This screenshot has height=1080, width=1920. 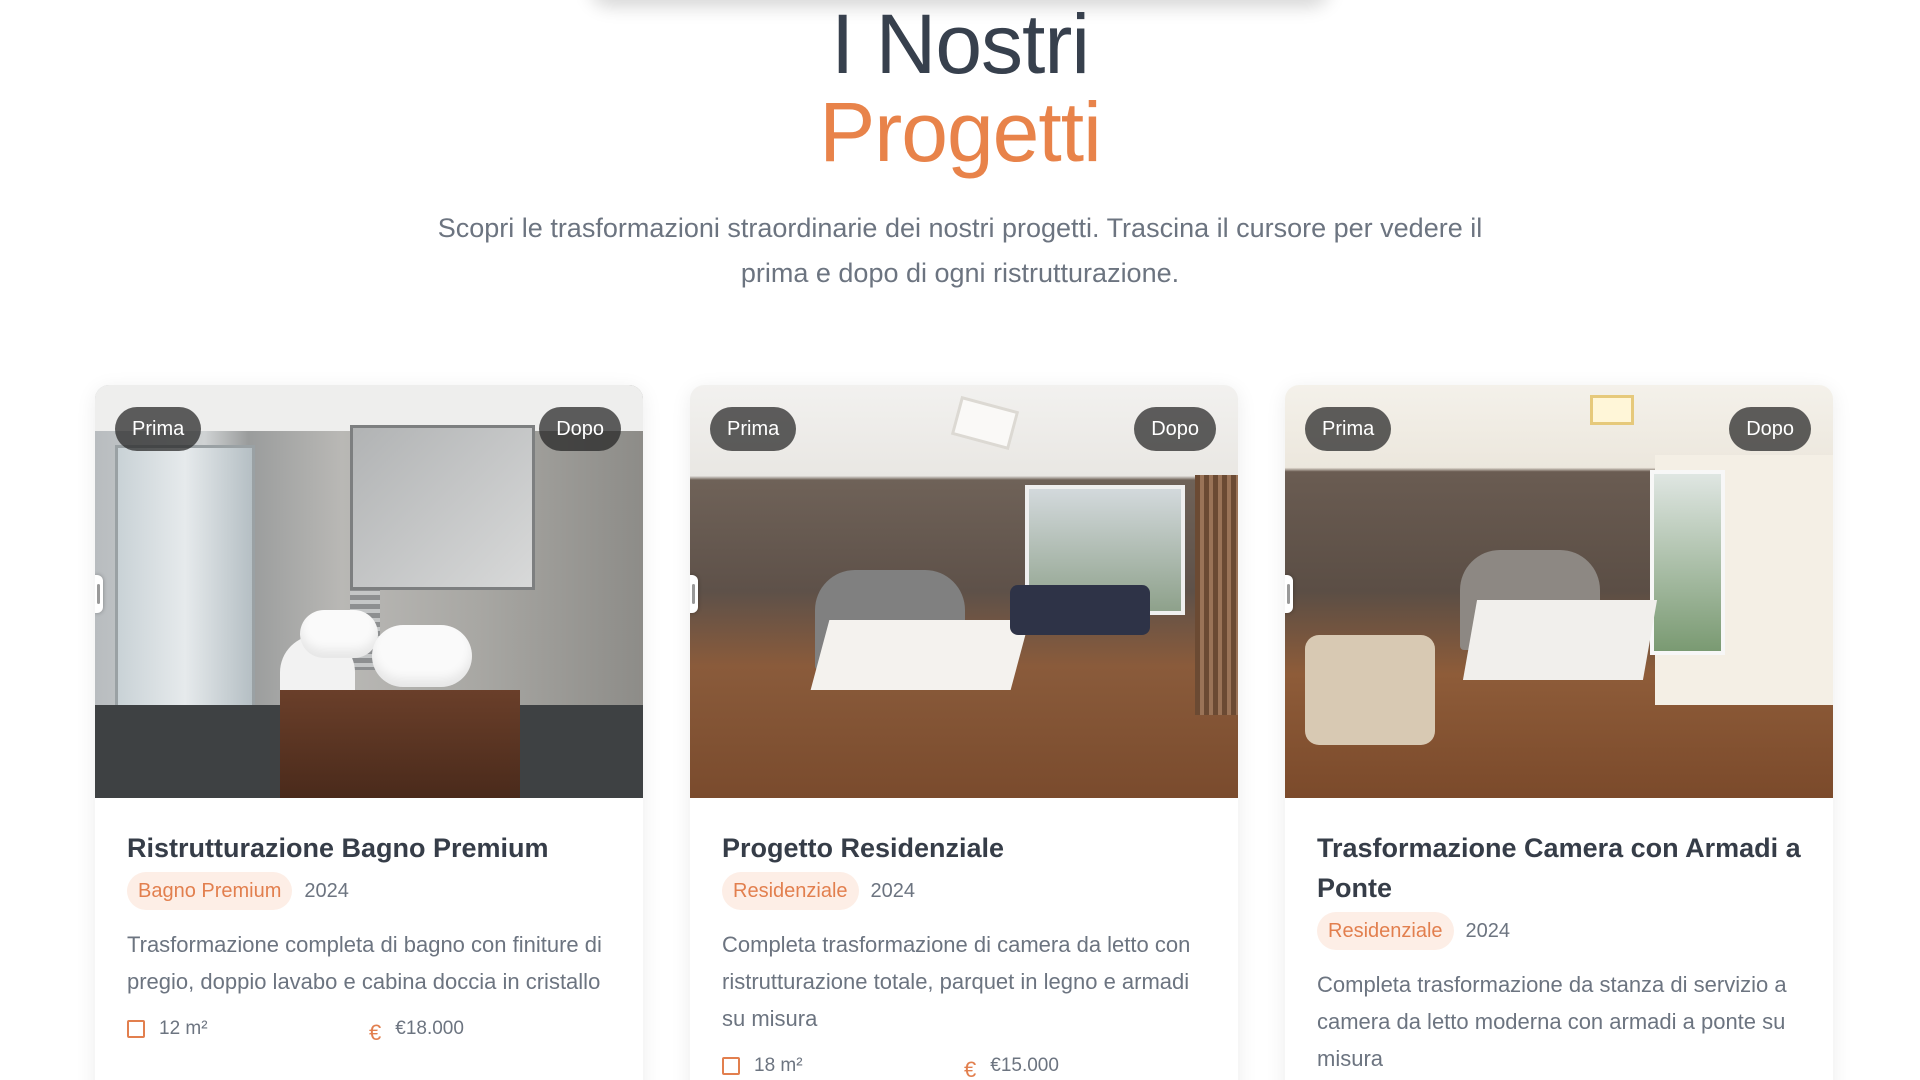 I want to click on shower-glass, so click(x=185, y=595).